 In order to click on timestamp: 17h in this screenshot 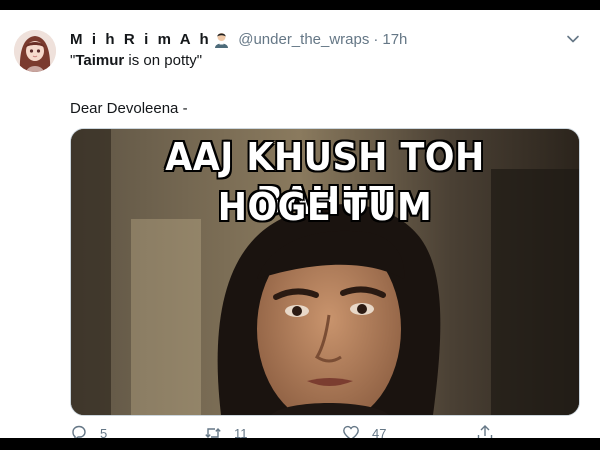, I will do `click(394, 39)`.